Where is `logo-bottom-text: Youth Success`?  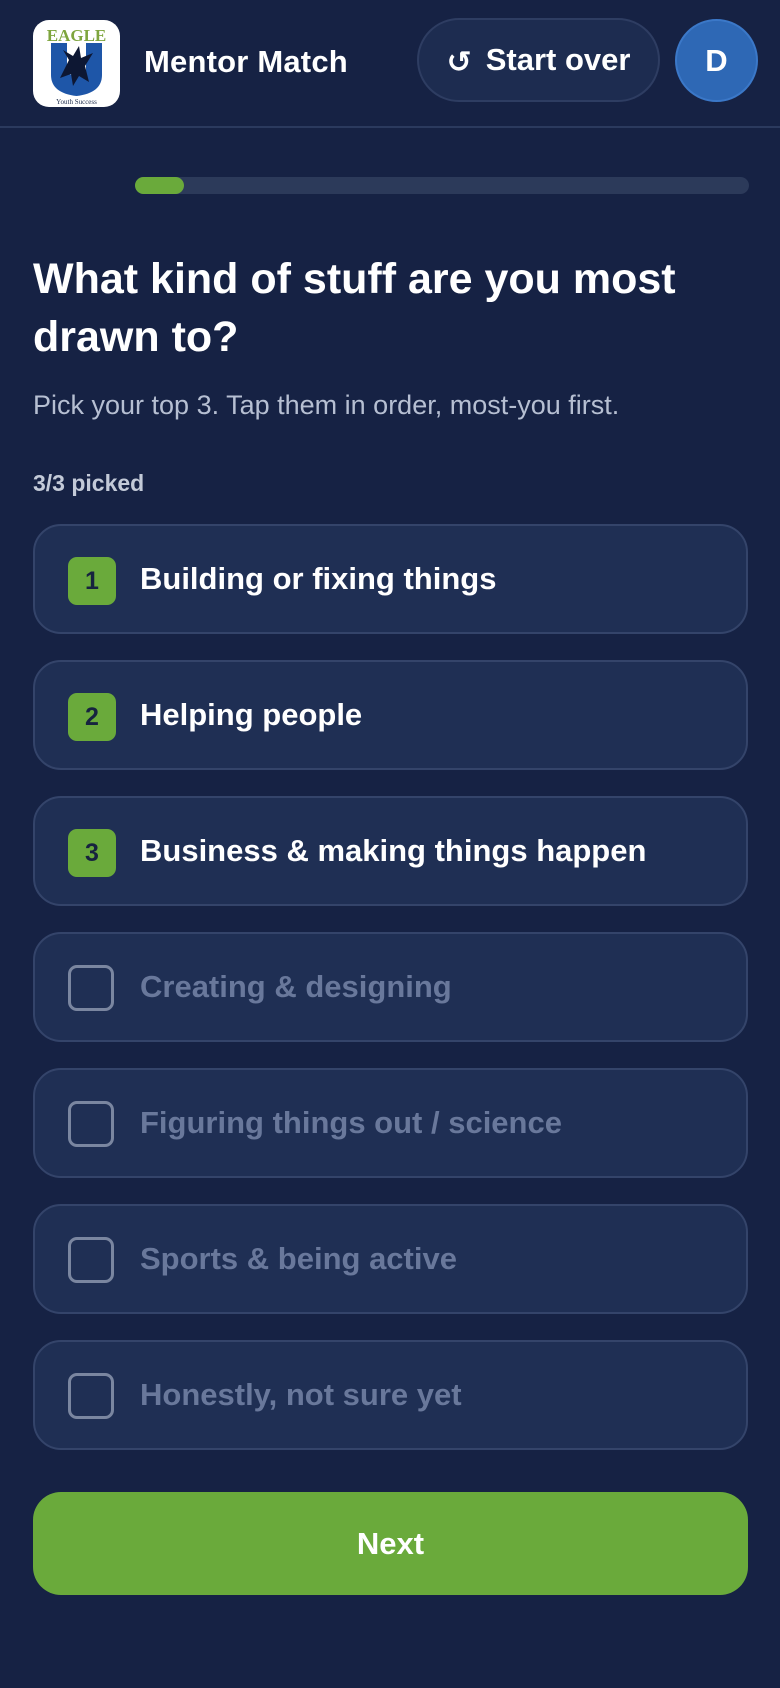 logo-bottom-text: Youth Success is located at coordinates (76, 102).